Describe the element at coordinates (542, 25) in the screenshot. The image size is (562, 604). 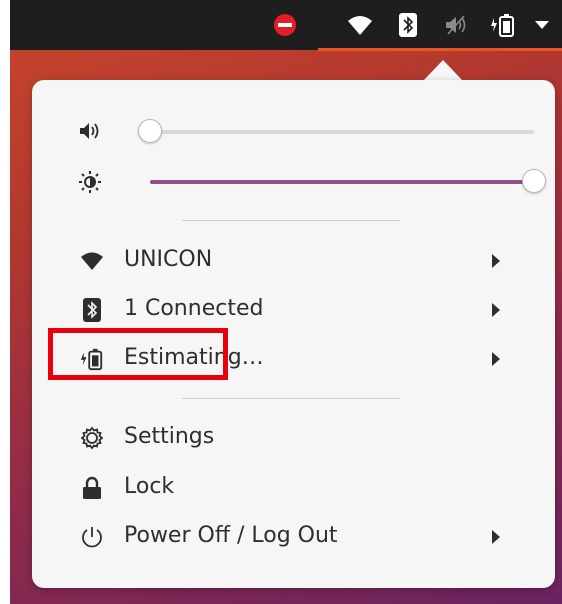
I see `dropdown-arrow-icon` at that location.